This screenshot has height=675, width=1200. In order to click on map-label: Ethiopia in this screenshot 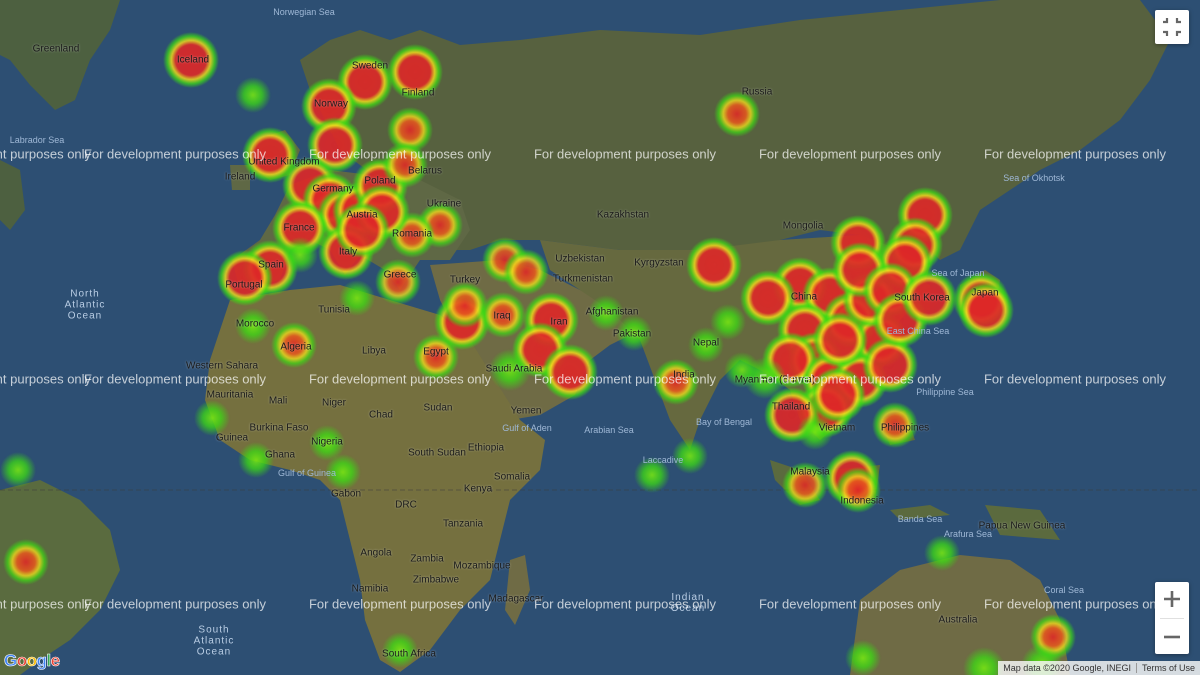, I will do `click(486, 448)`.